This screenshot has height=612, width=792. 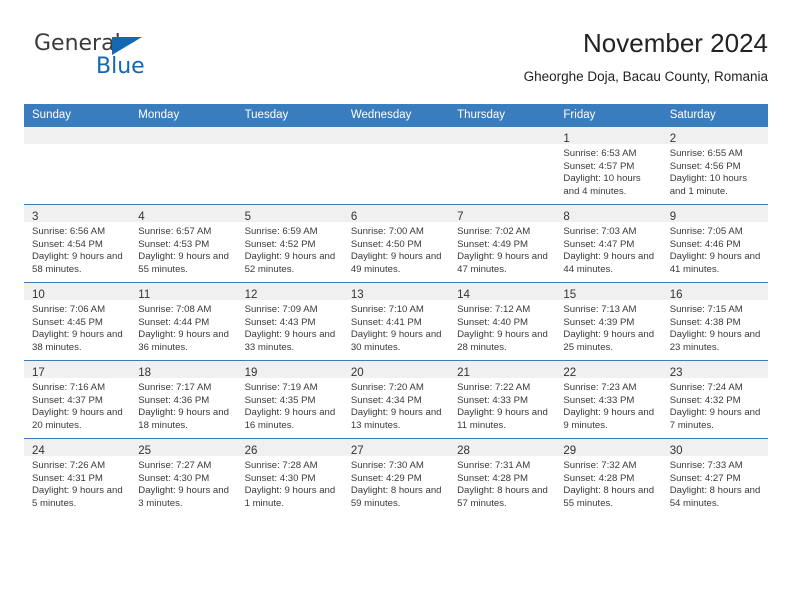 I want to click on brand-logo: General Blue, so click(x=134, y=60).